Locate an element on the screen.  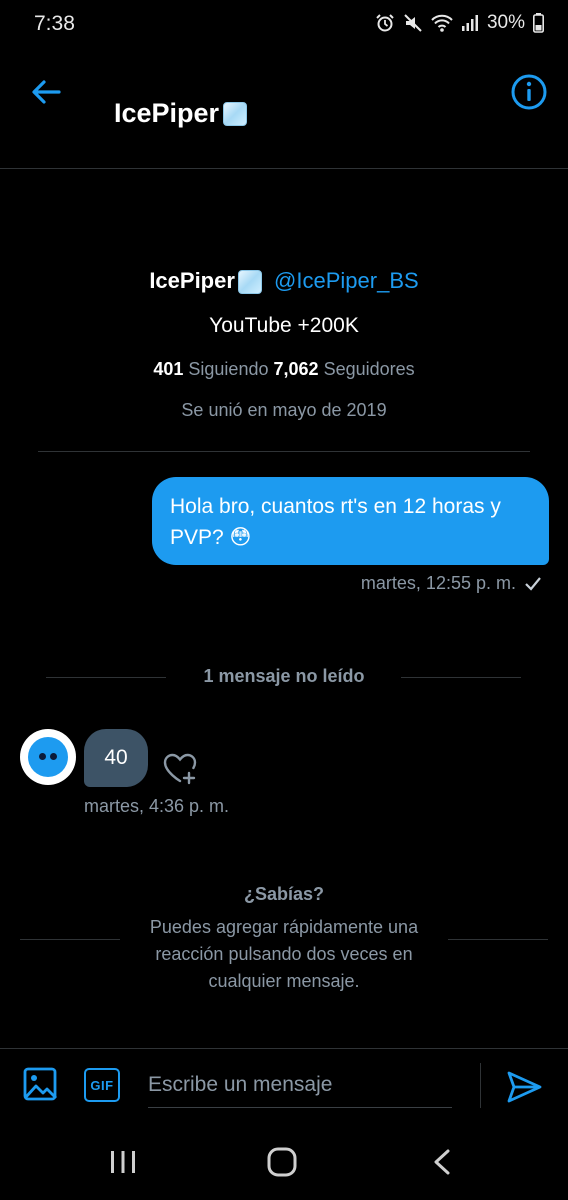
recent-apps-icon is located at coordinates (123, 1162).